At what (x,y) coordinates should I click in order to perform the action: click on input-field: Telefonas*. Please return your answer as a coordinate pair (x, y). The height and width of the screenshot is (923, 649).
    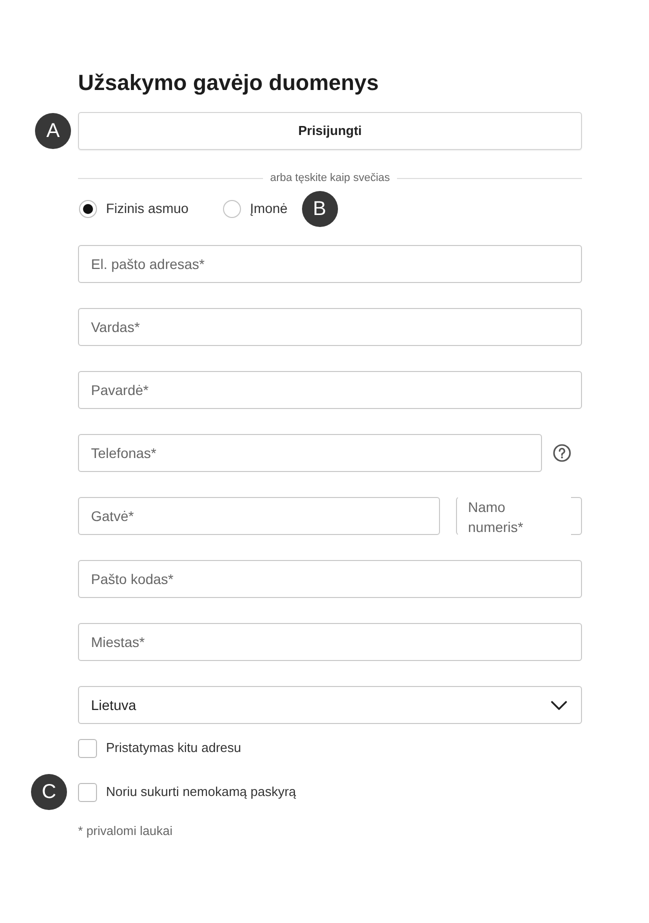
    Looking at the image, I should click on (310, 453).